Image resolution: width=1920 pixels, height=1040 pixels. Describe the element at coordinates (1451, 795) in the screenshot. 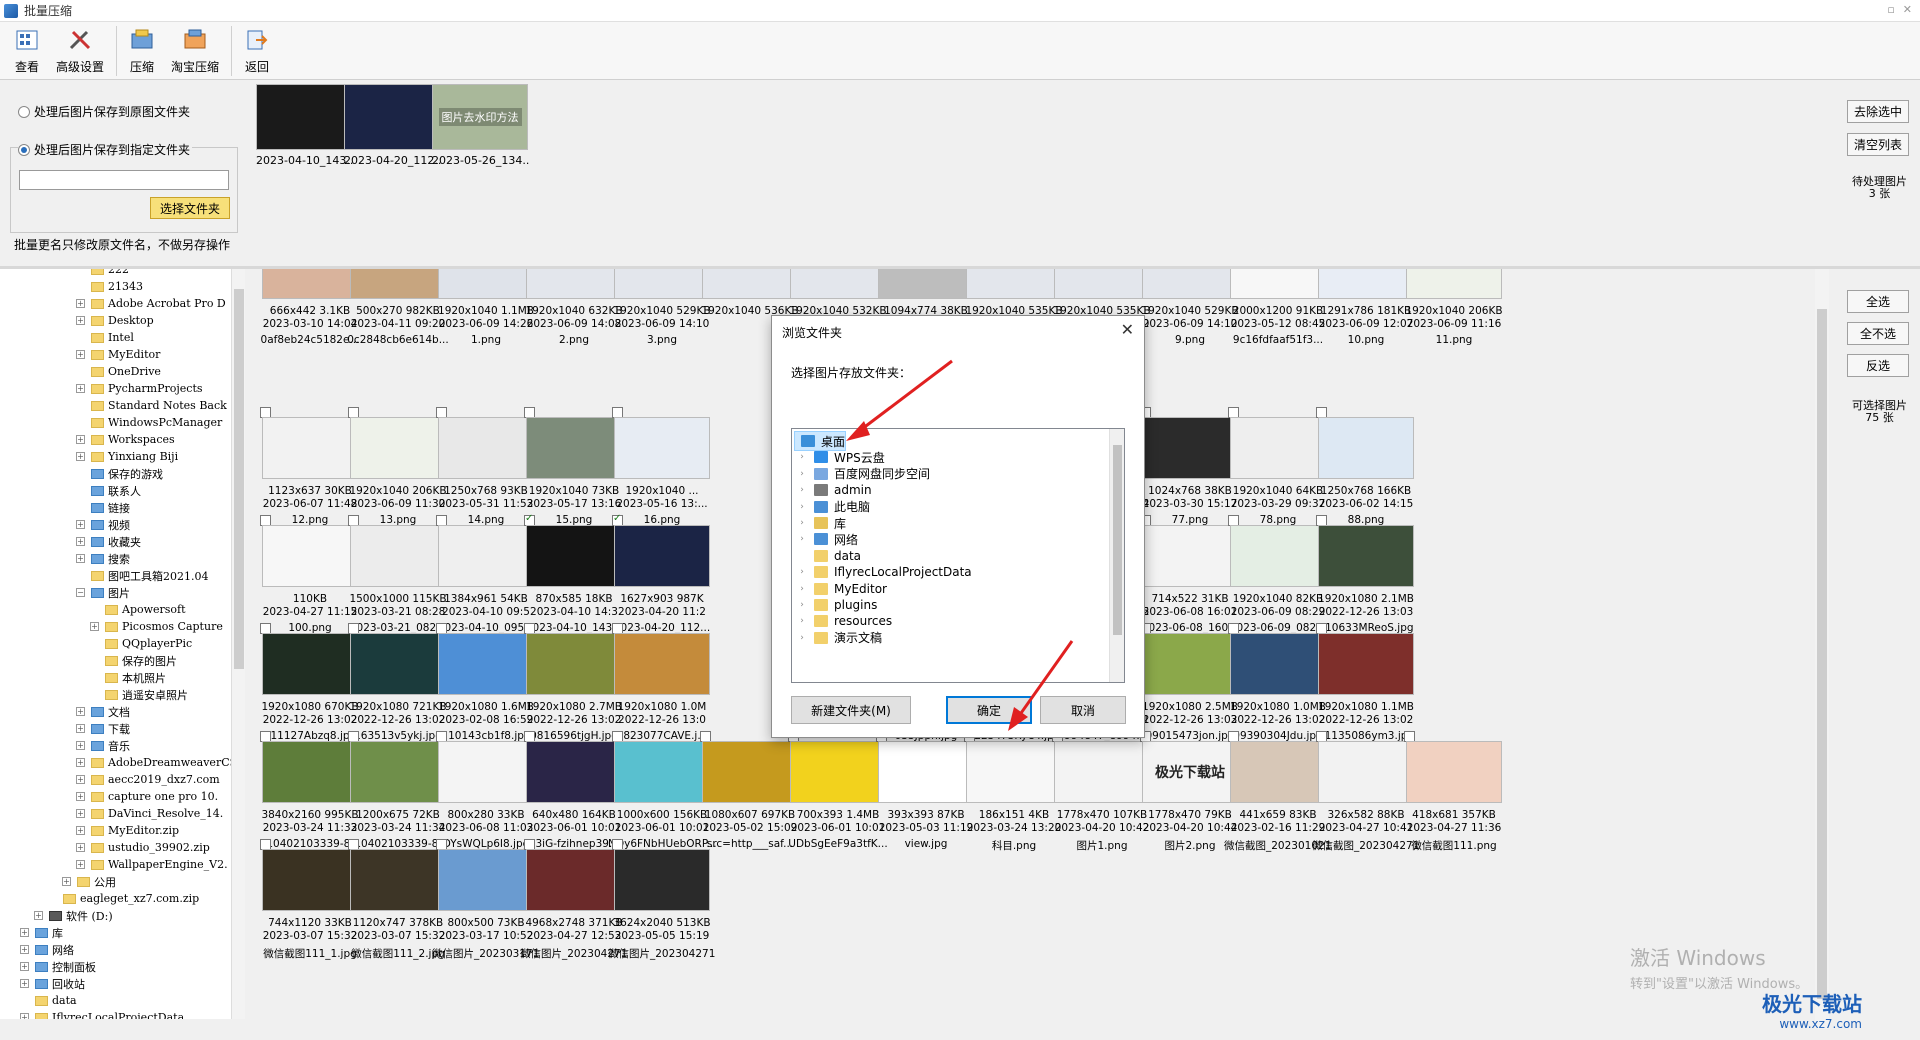

I see `image-tile: 418x681 357KB 2023-04-27 11:36 微信截图111.png` at that location.